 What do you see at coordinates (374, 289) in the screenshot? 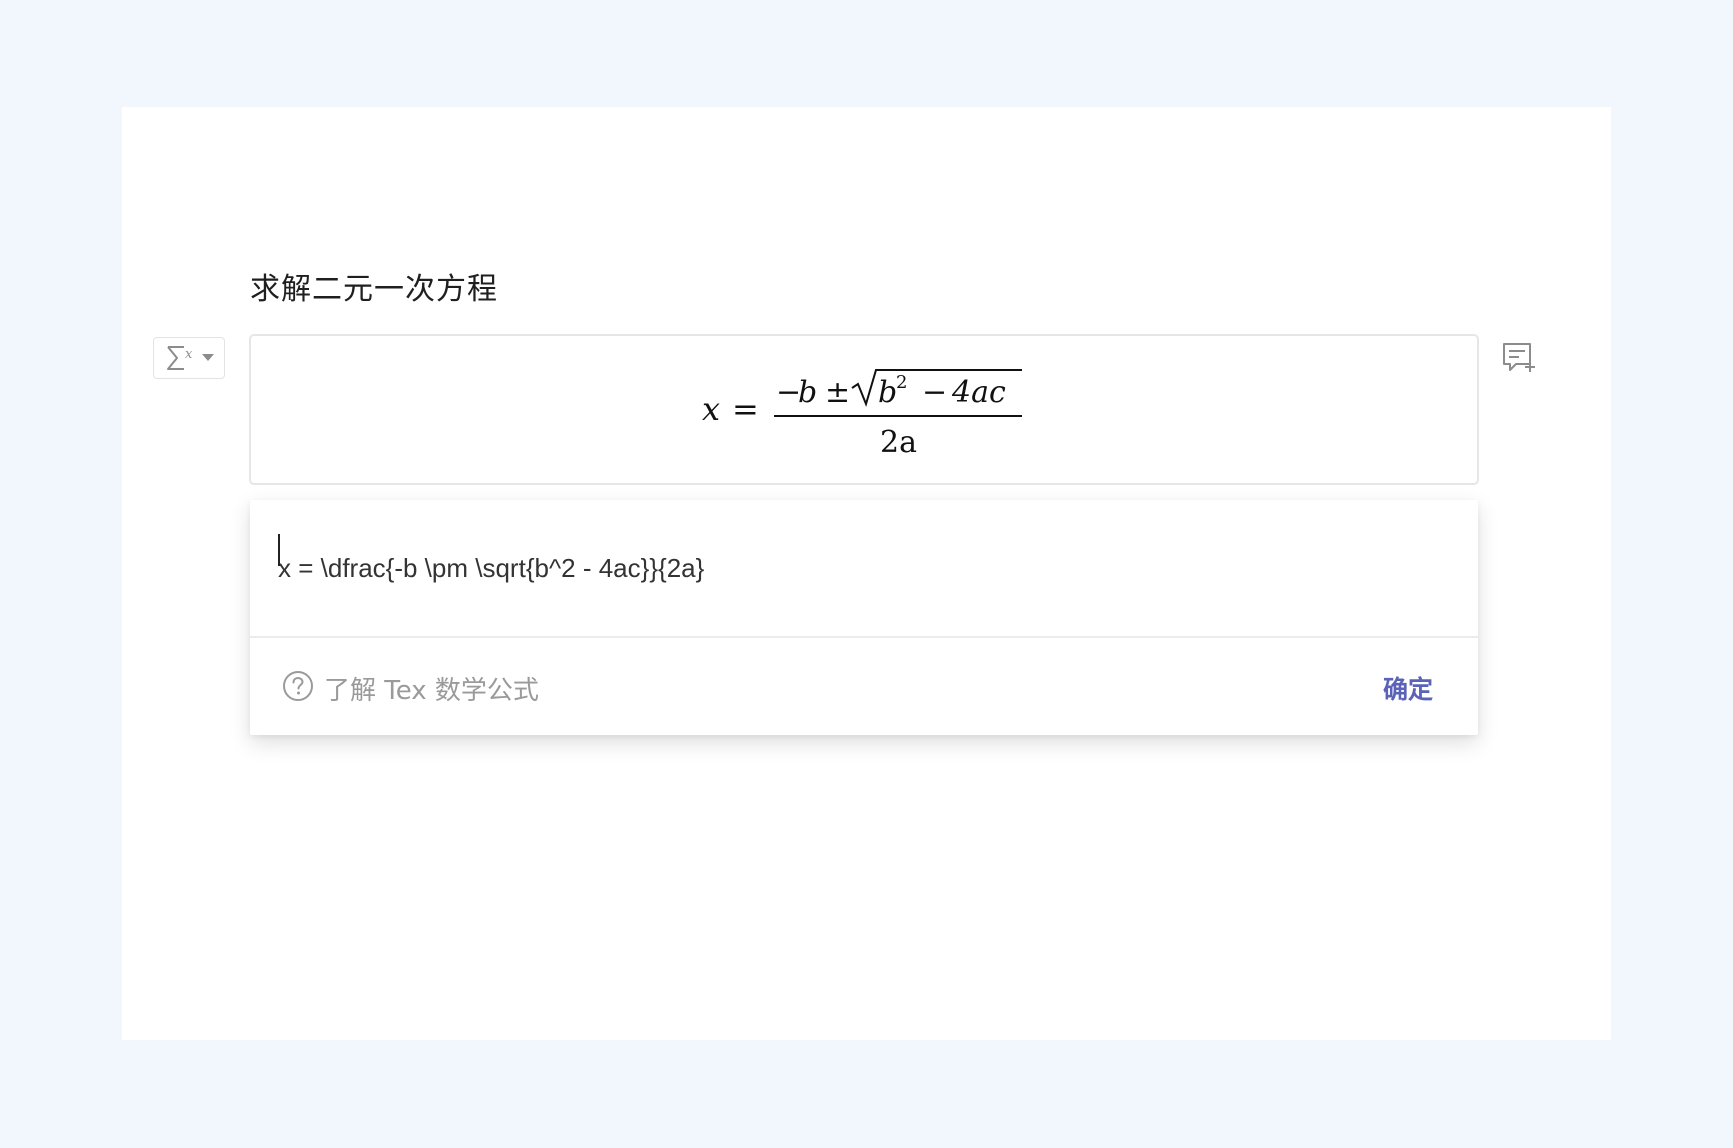
I see `document-heading: 求解二元一次方程` at bounding box center [374, 289].